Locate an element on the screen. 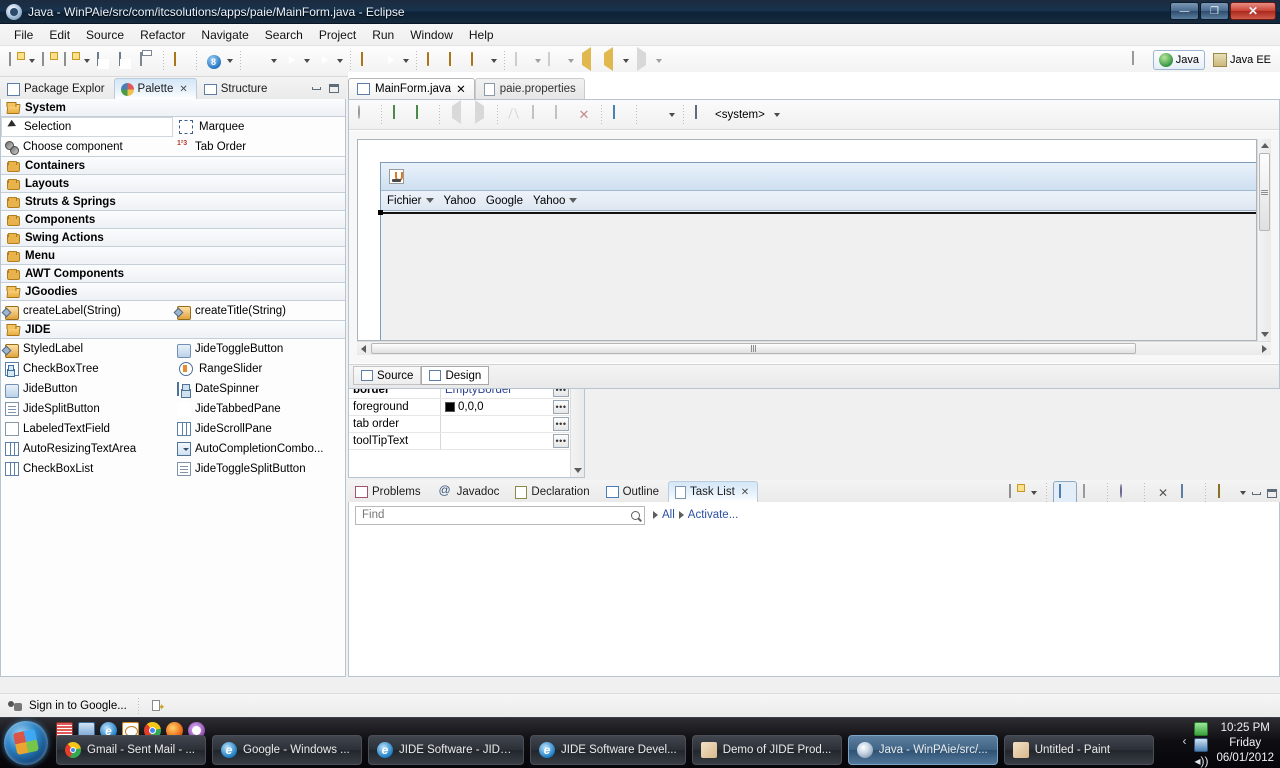  filter-arrow-icon is located at coordinates (681, 515).